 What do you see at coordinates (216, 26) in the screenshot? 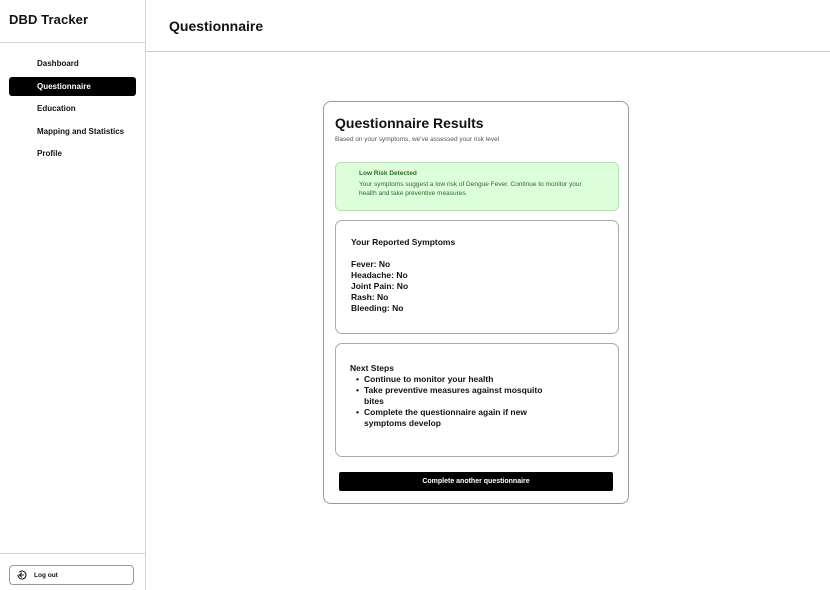
I see `page-title: Questionnaire` at bounding box center [216, 26].